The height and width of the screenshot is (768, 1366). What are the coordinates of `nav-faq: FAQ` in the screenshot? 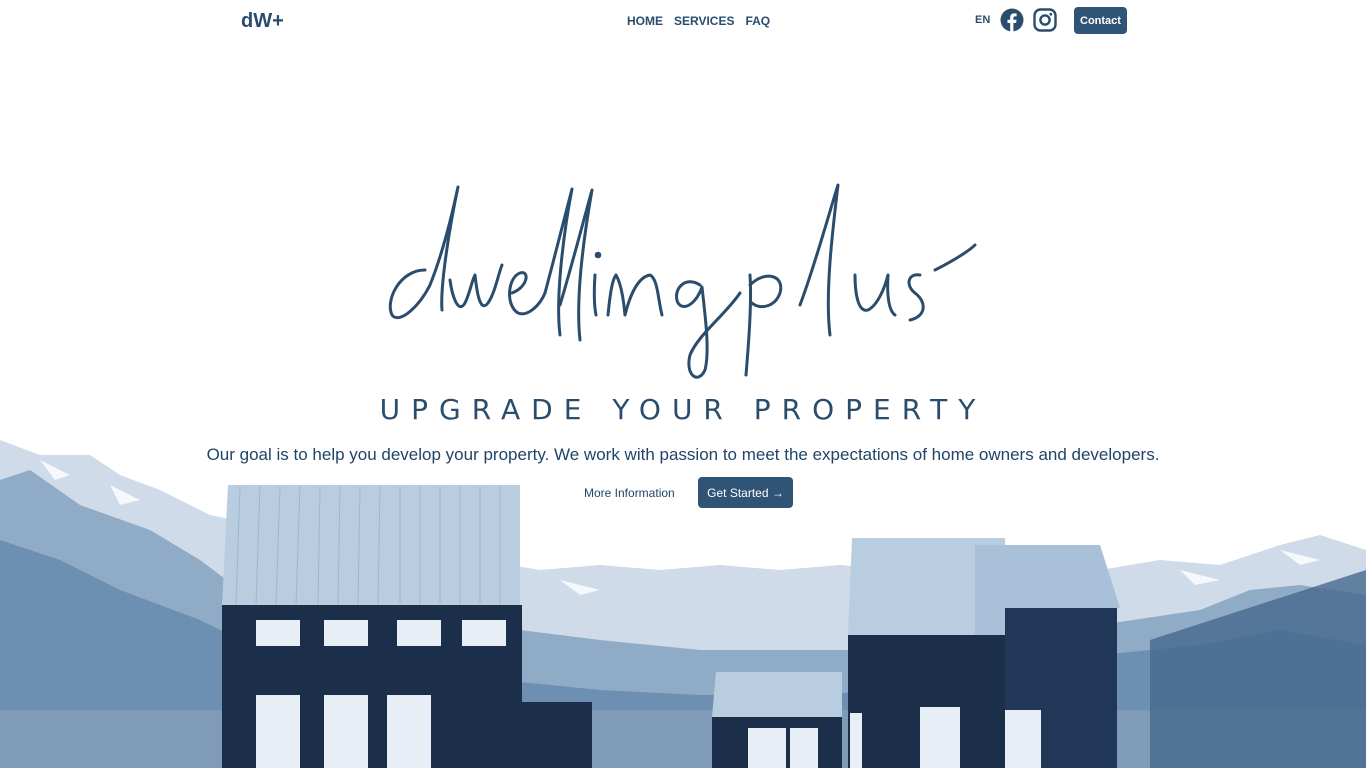 It's located at (757, 21).